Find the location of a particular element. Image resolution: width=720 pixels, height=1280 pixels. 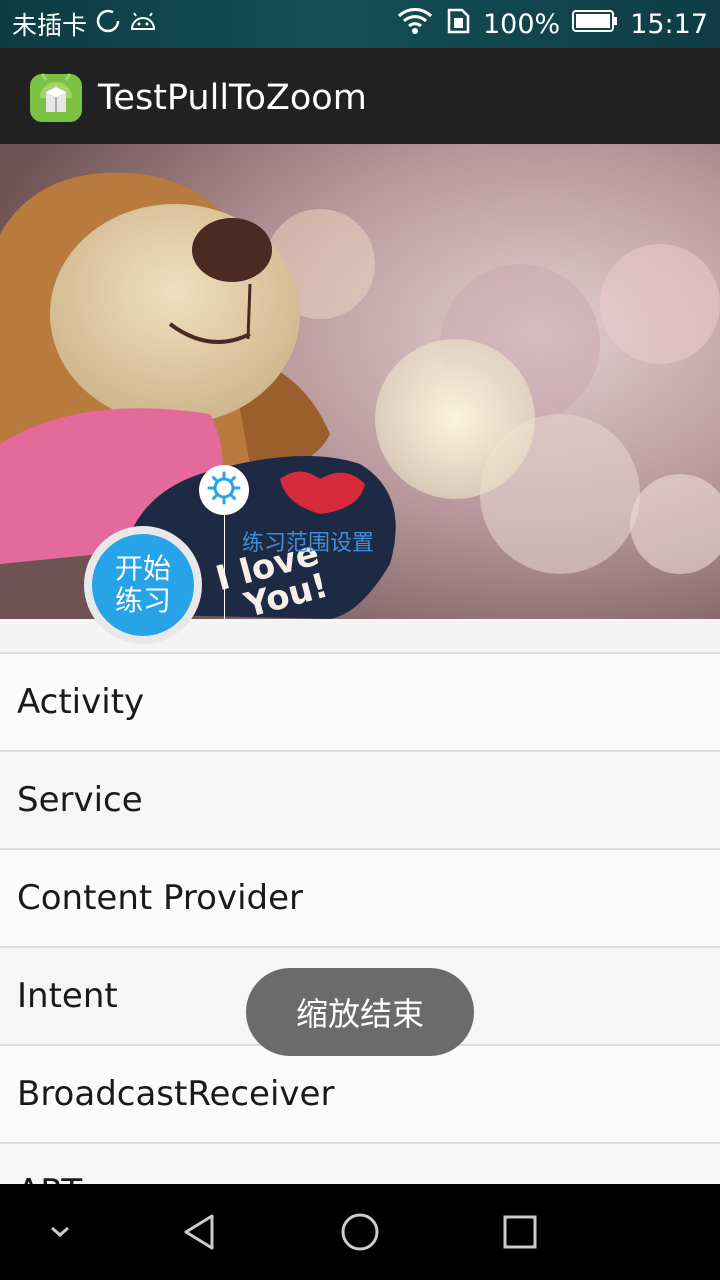

android-icon is located at coordinates (143, 24).